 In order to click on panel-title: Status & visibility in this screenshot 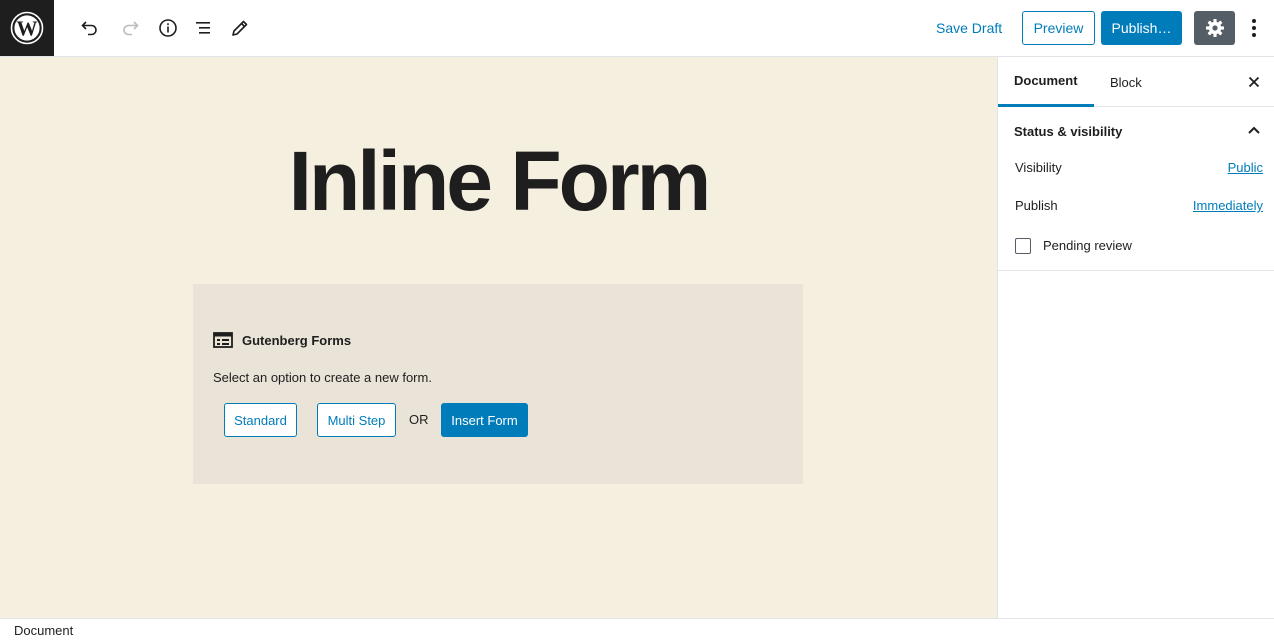, I will do `click(1068, 131)`.